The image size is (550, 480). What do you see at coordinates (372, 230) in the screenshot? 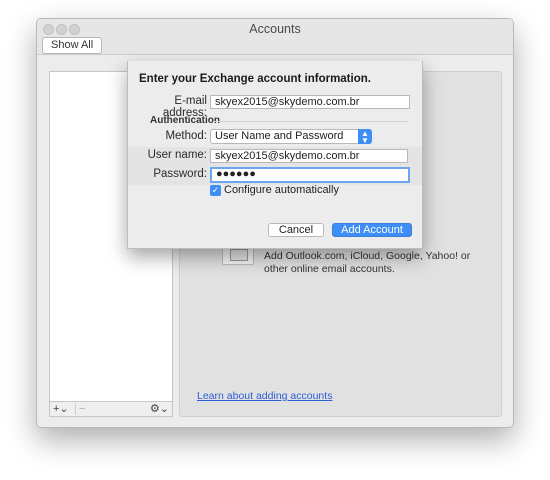
I see `add-account-submit-button: Add Account` at bounding box center [372, 230].